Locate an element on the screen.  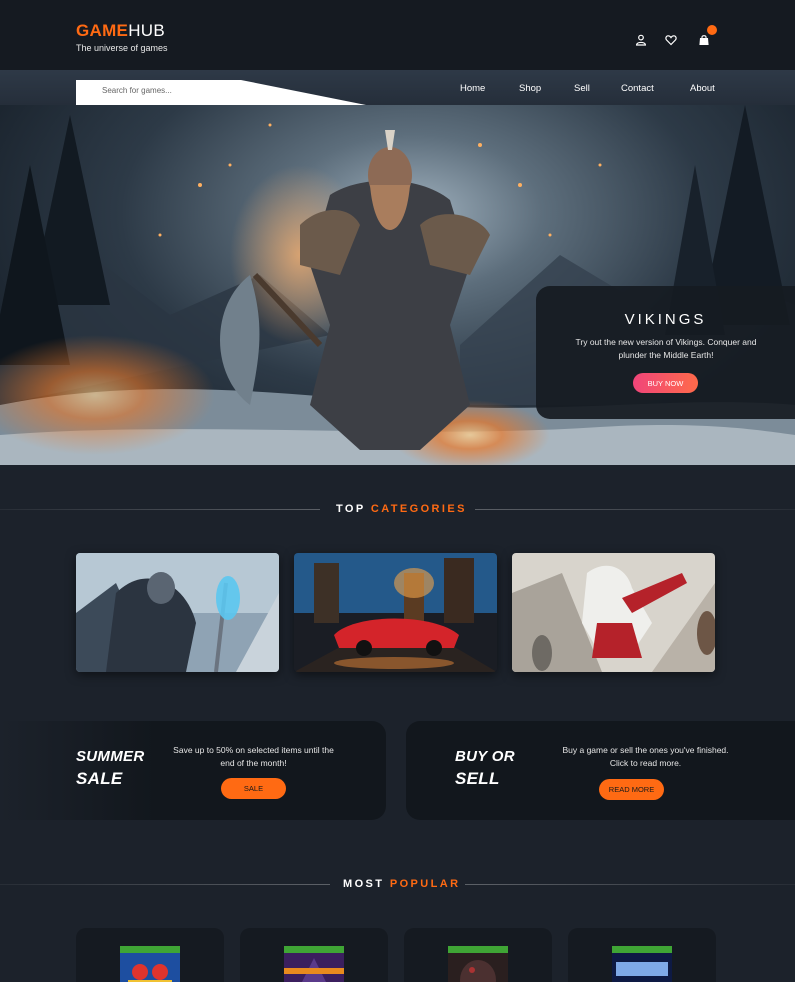
most-popular-title-white: MOST is located at coordinates (364, 884).